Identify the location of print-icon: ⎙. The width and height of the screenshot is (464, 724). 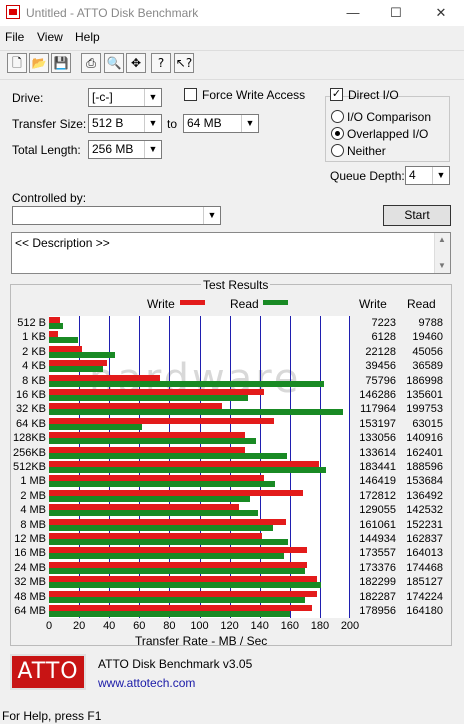
(91, 63).